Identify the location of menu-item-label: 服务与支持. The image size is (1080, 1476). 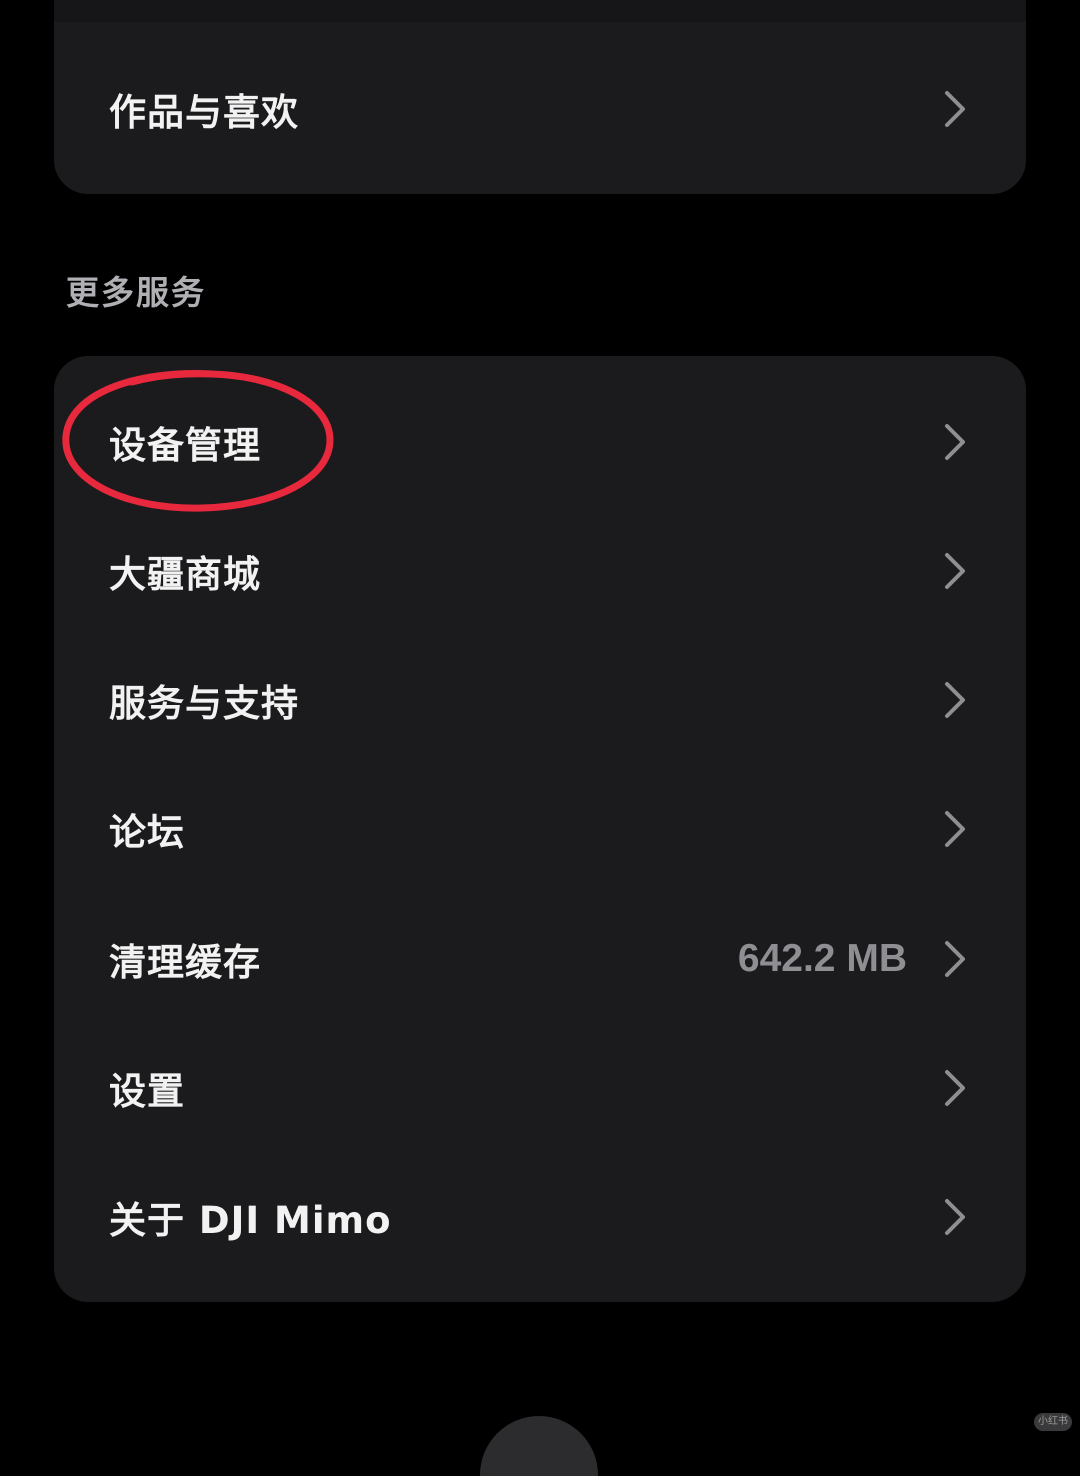
(204, 703).